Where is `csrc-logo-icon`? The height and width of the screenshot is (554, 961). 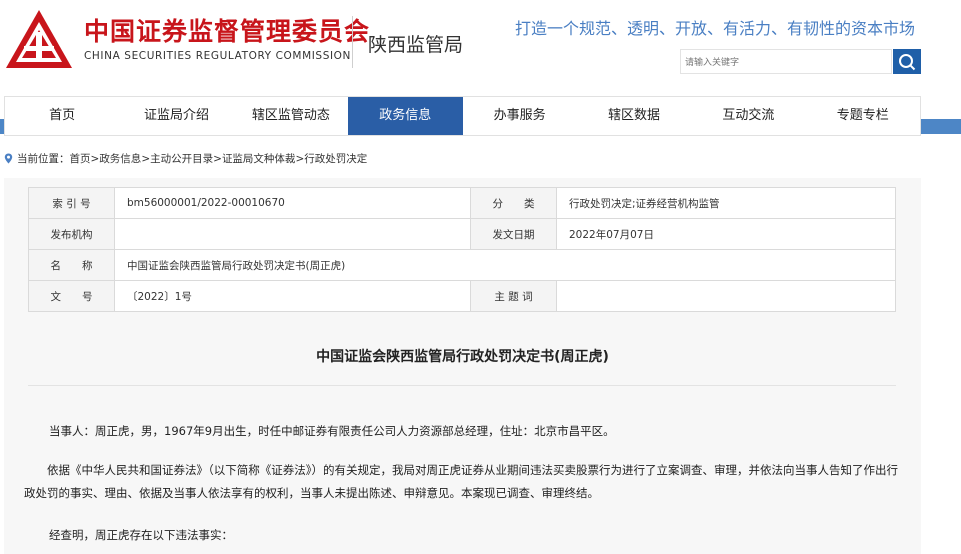
csrc-logo-icon is located at coordinates (39, 40).